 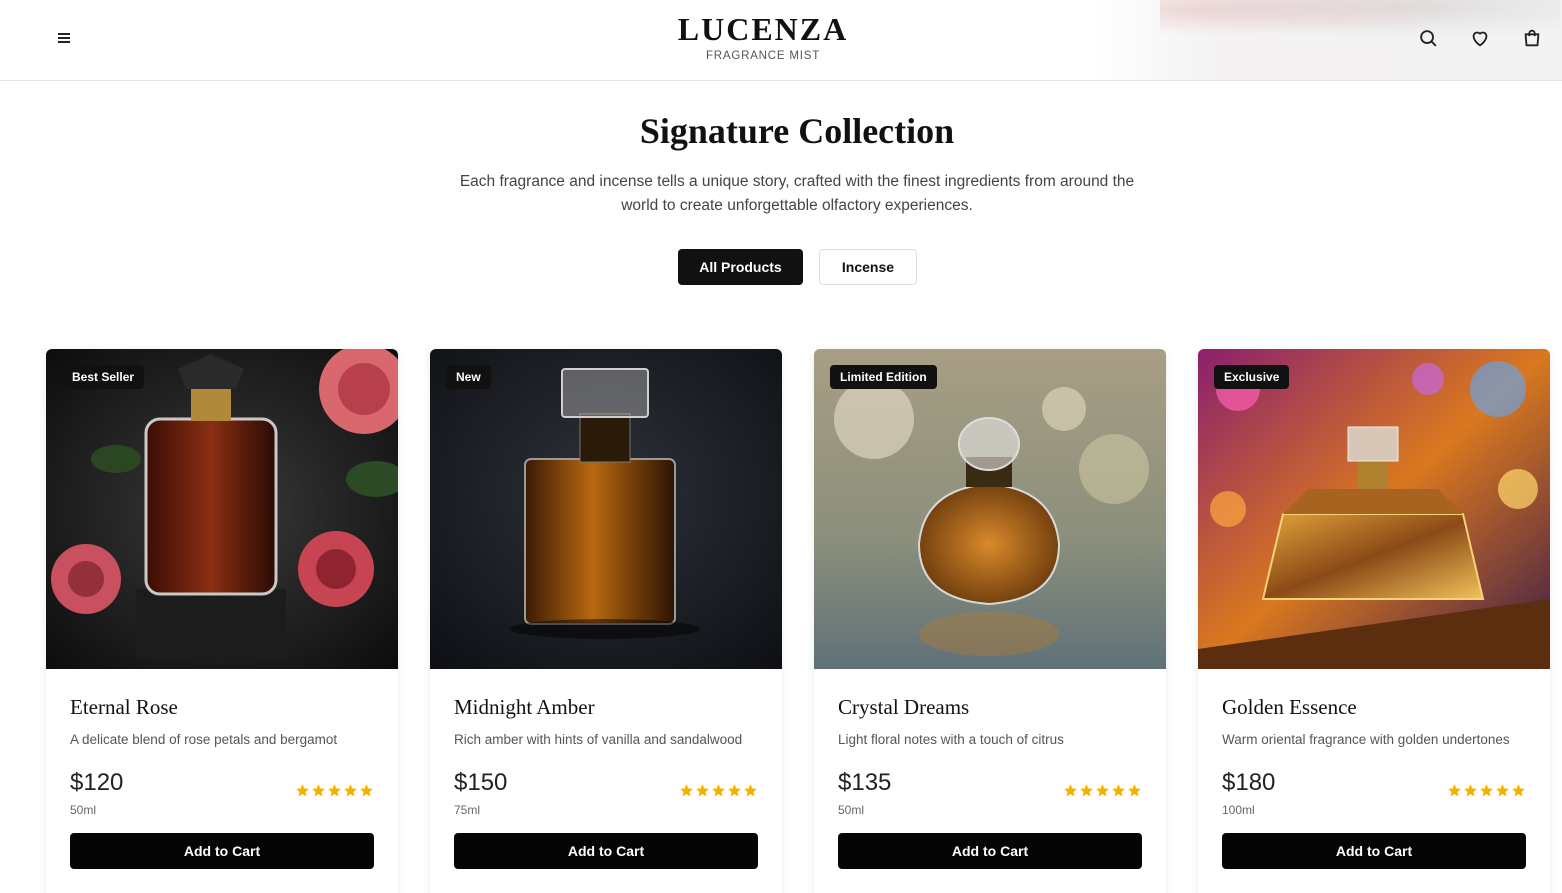 I want to click on product-price: $180, so click(x=1249, y=782).